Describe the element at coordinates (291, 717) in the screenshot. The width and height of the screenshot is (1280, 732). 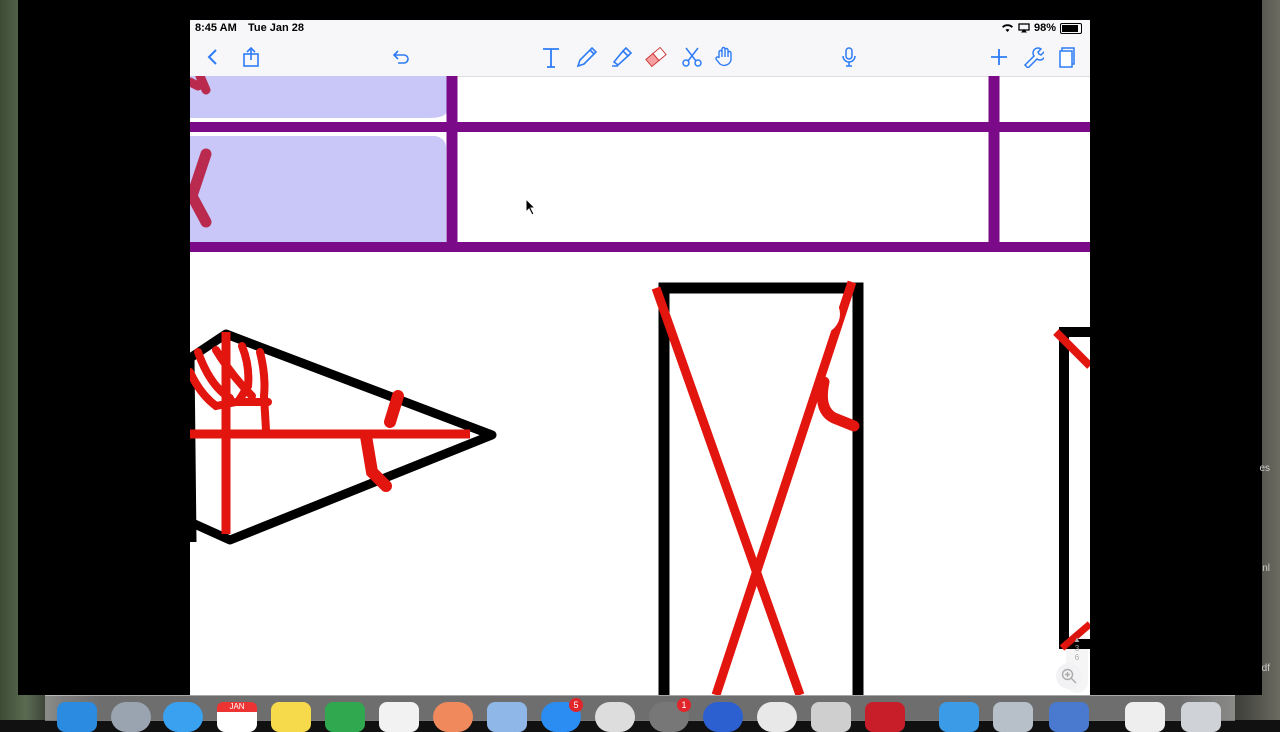
I see `notes-app-icon` at that location.